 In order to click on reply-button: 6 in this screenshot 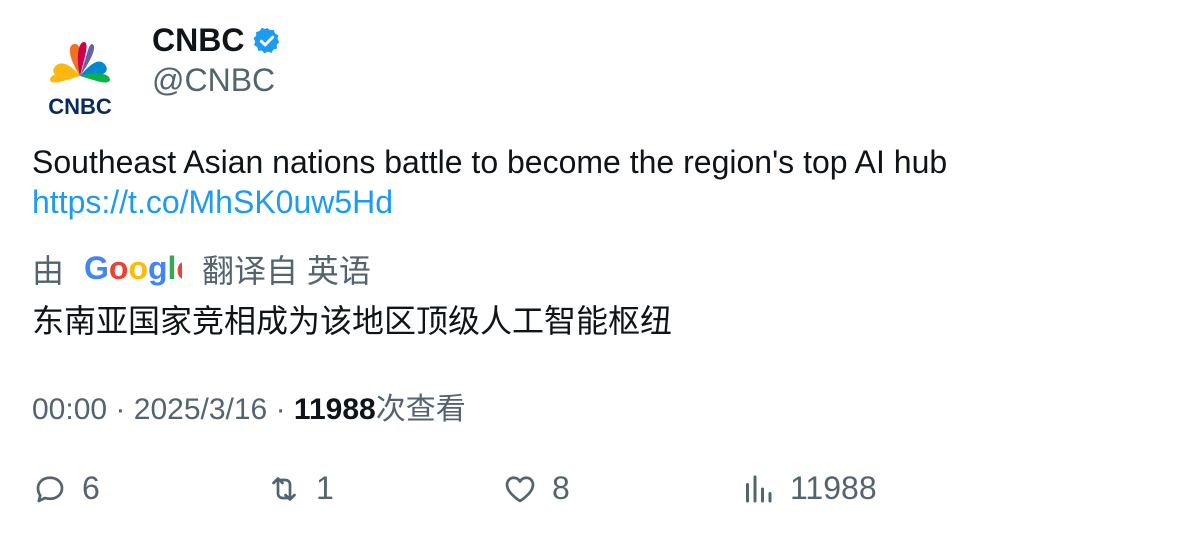, I will do `click(66, 488)`.